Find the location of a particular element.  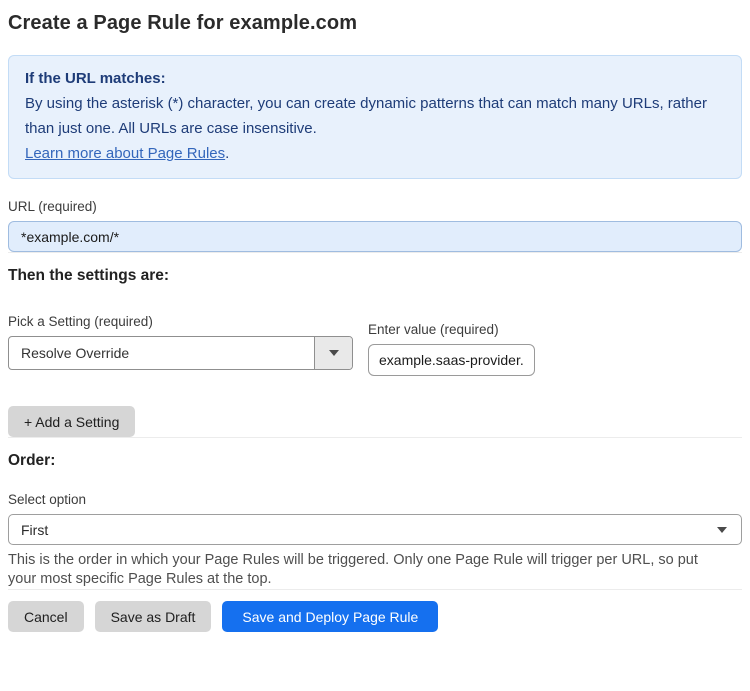

order-section-heading: Order: is located at coordinates (32, 460).